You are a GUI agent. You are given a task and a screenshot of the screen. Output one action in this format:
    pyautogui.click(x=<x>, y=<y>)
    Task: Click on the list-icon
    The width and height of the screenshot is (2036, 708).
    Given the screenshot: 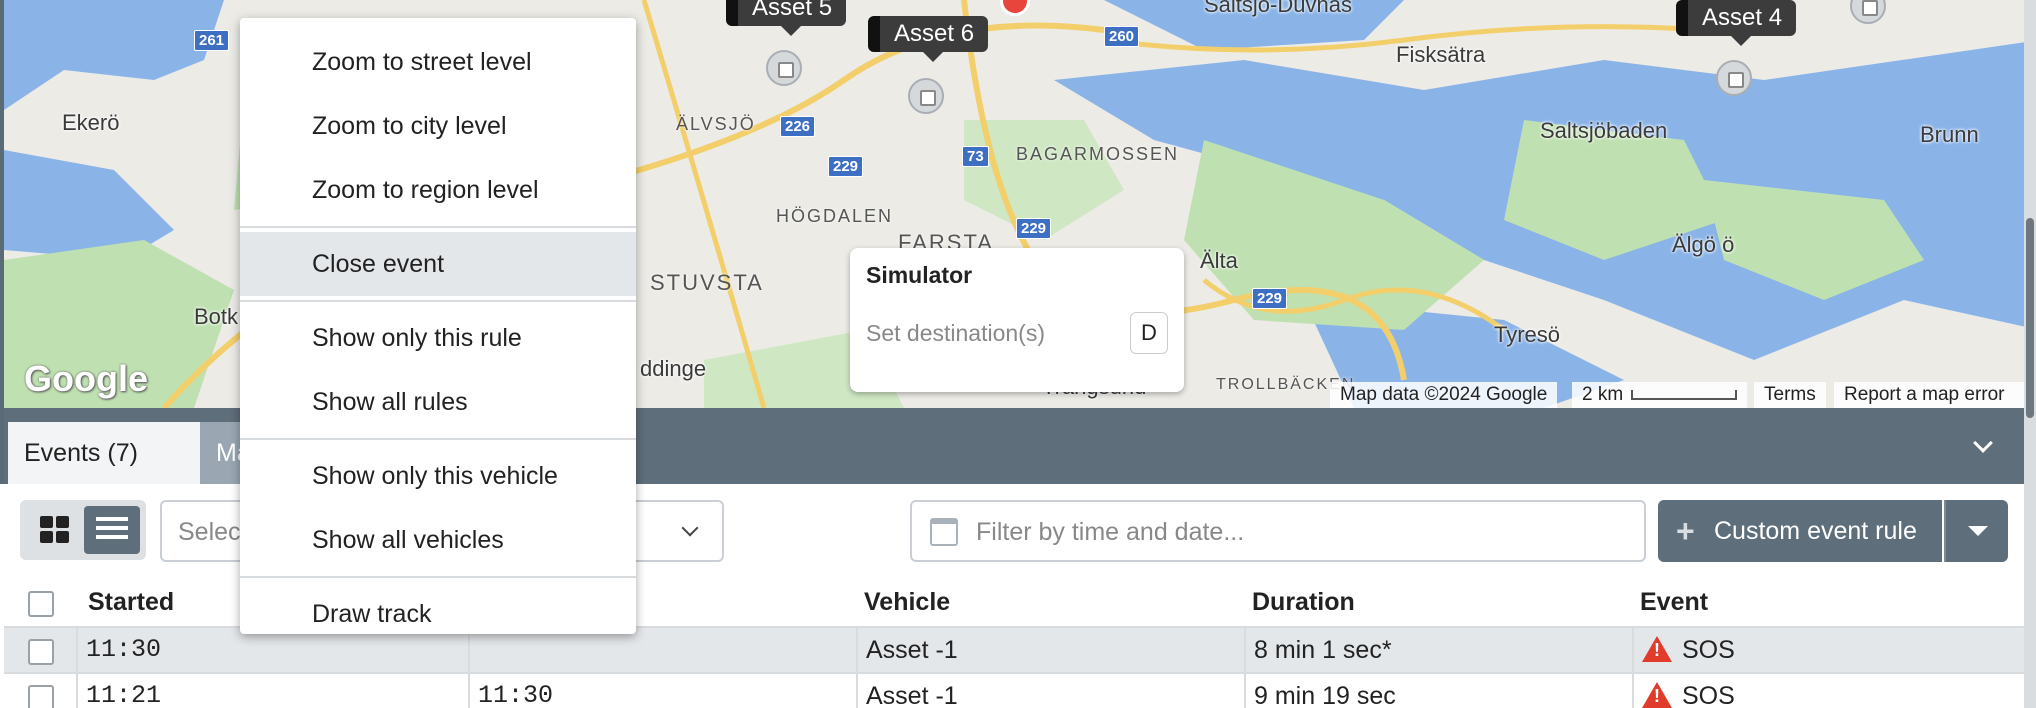 What is the action you would take?
    pyautogui.click(x=112, y=530)
    